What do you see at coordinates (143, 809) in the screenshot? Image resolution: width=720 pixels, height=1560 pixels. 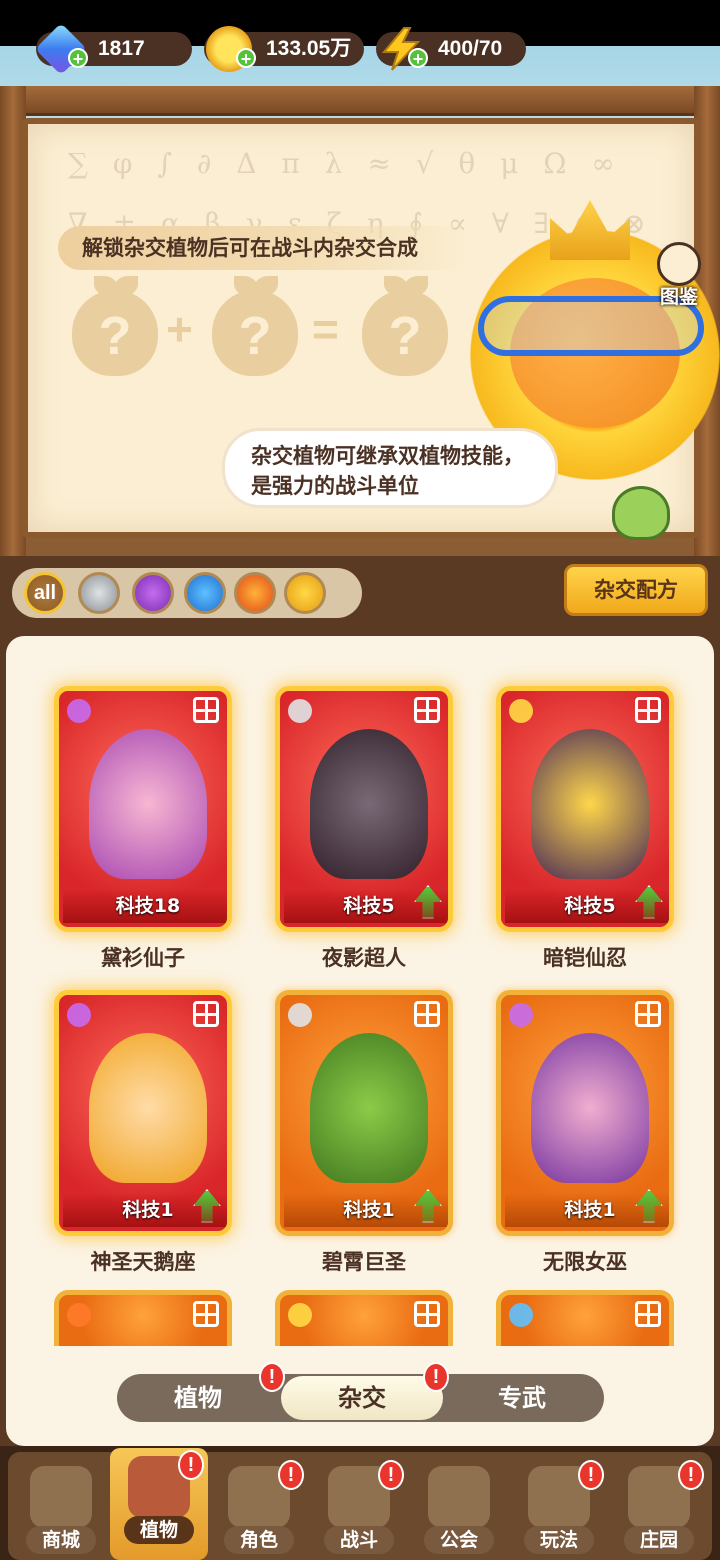 I see `plant-card: 科技18` at bounding box center [143, 809].